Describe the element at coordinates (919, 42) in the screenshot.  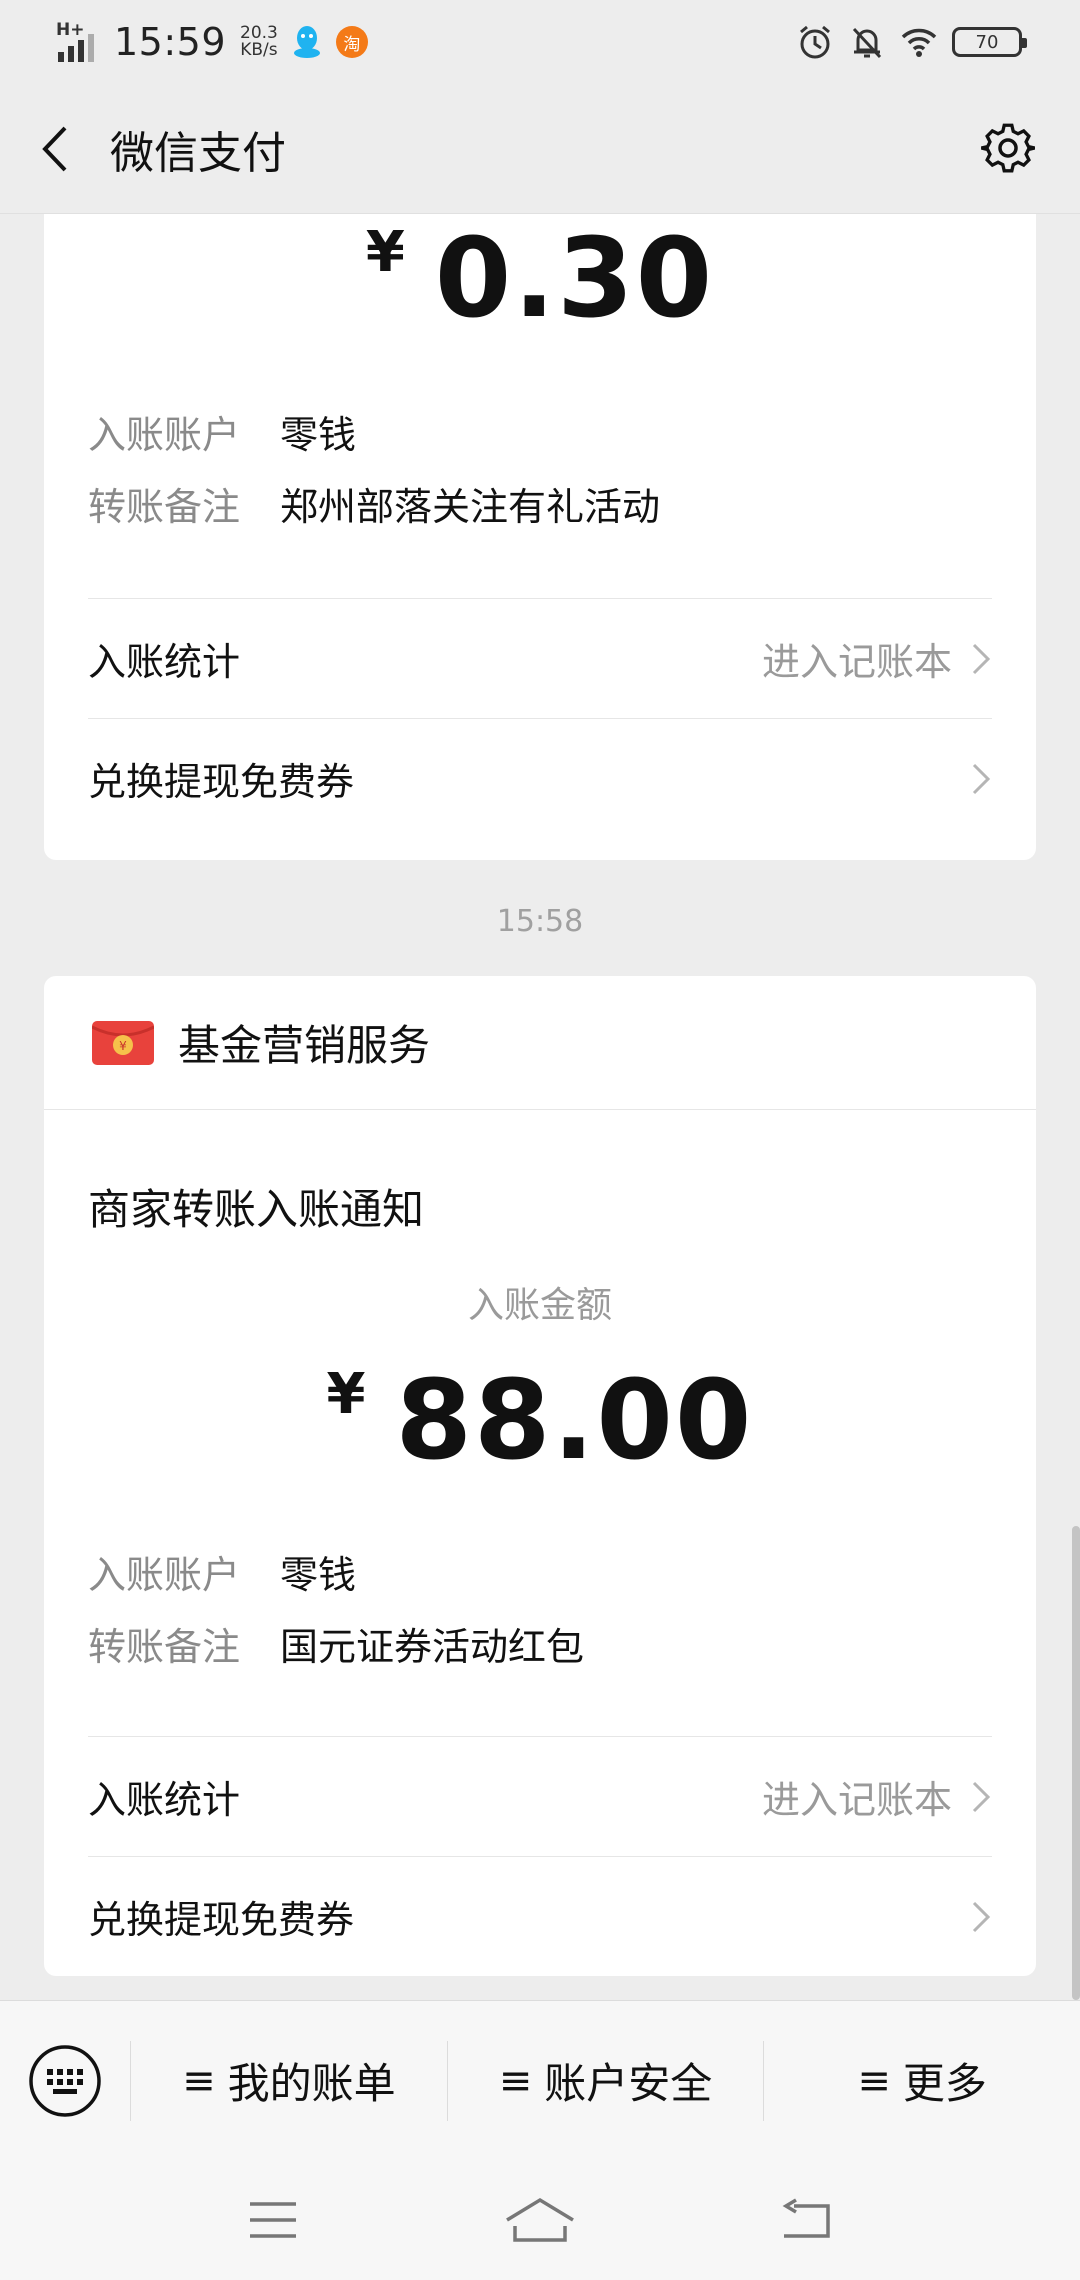
I see `wifi-icon` at that location.